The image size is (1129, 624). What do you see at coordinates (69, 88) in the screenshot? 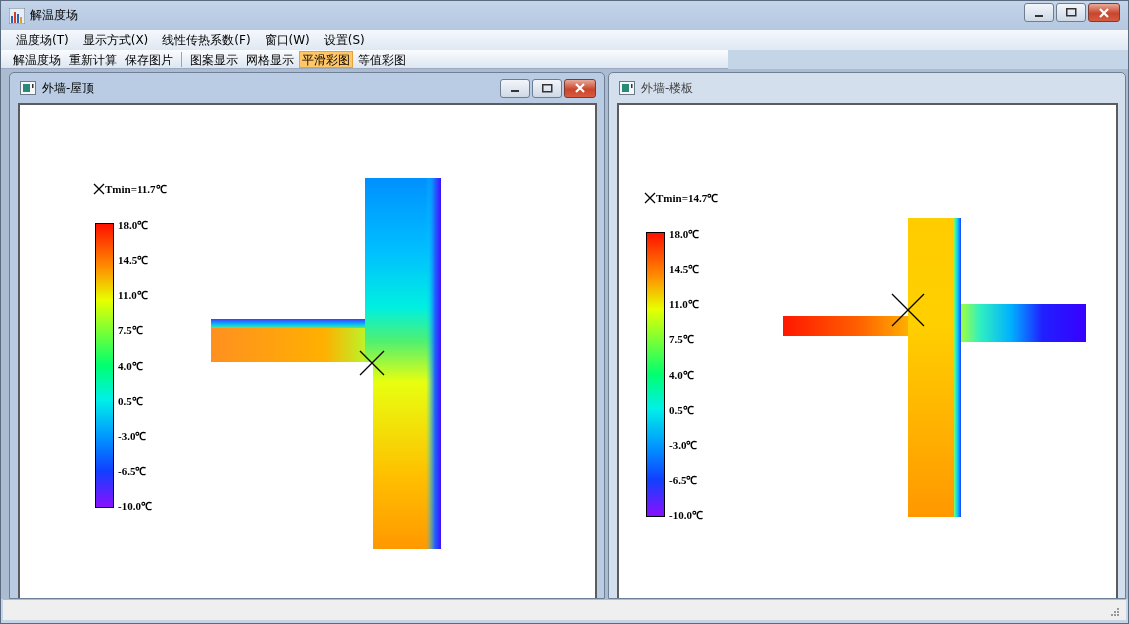
I see `document-title: 外墙-屋顶` at bounding box center [69, 88].